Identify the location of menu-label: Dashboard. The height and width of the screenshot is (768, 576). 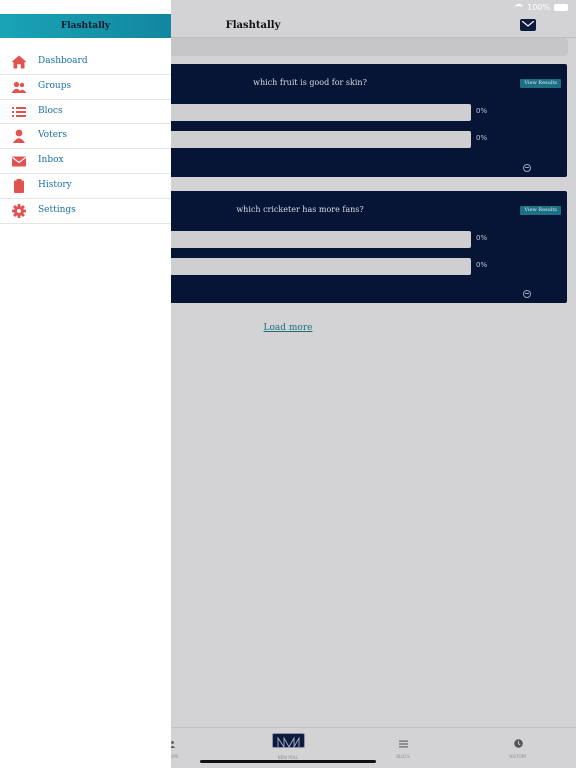
(63, 61).